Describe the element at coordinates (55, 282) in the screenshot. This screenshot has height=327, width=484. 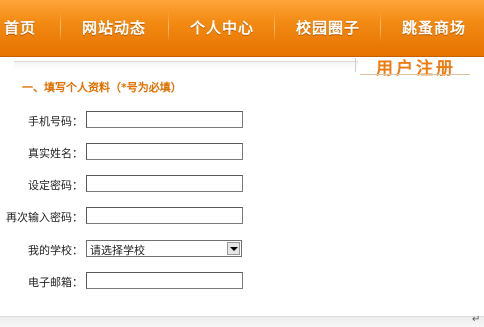
I see `email-label: 电子邮箱：` at that location.